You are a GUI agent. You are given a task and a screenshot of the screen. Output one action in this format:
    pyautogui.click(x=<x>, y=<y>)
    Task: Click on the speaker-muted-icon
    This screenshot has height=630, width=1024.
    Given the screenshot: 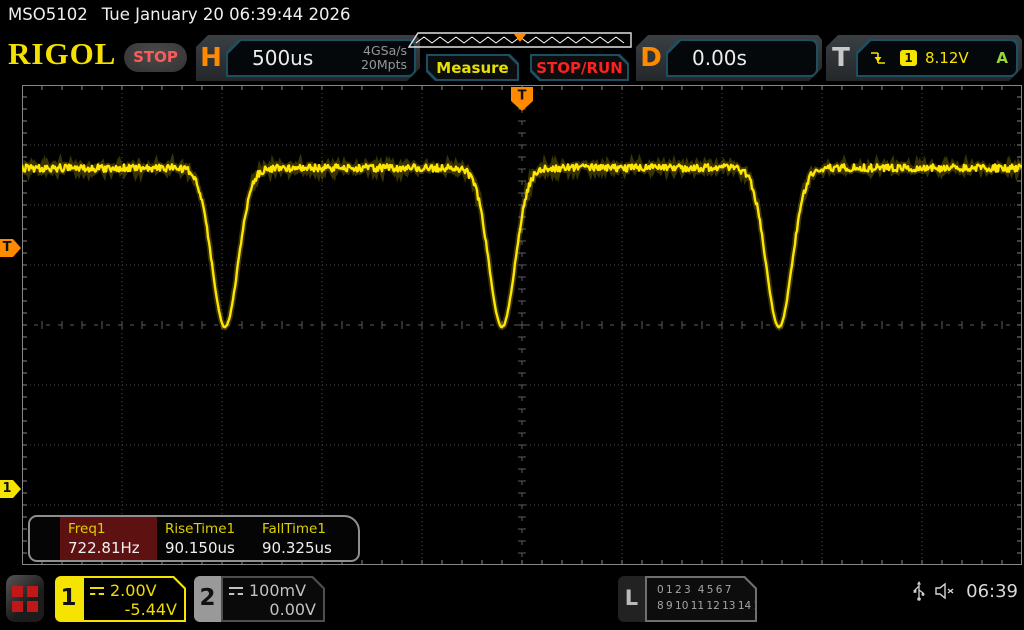 What is the action you would take?
    pyautogui.click(x=946, y=591)
    